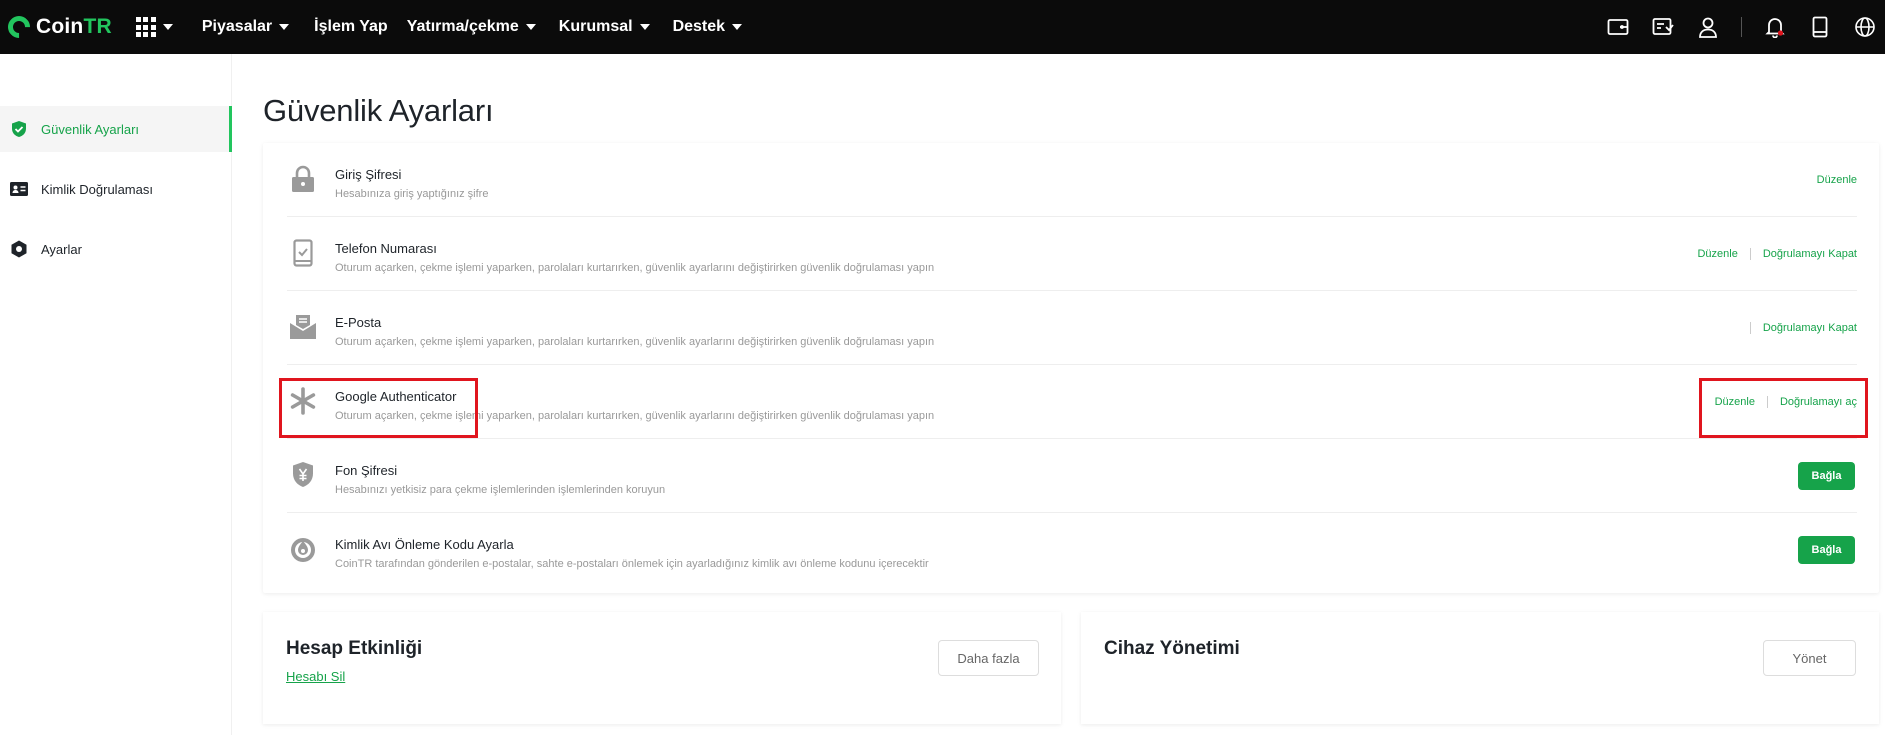 The width and height of the screenshot is (1885, 735). Describe the element at coordinates (595, 26) in the screenshot. I see `nav-kurumsal-label: Kurumsal` at that location.